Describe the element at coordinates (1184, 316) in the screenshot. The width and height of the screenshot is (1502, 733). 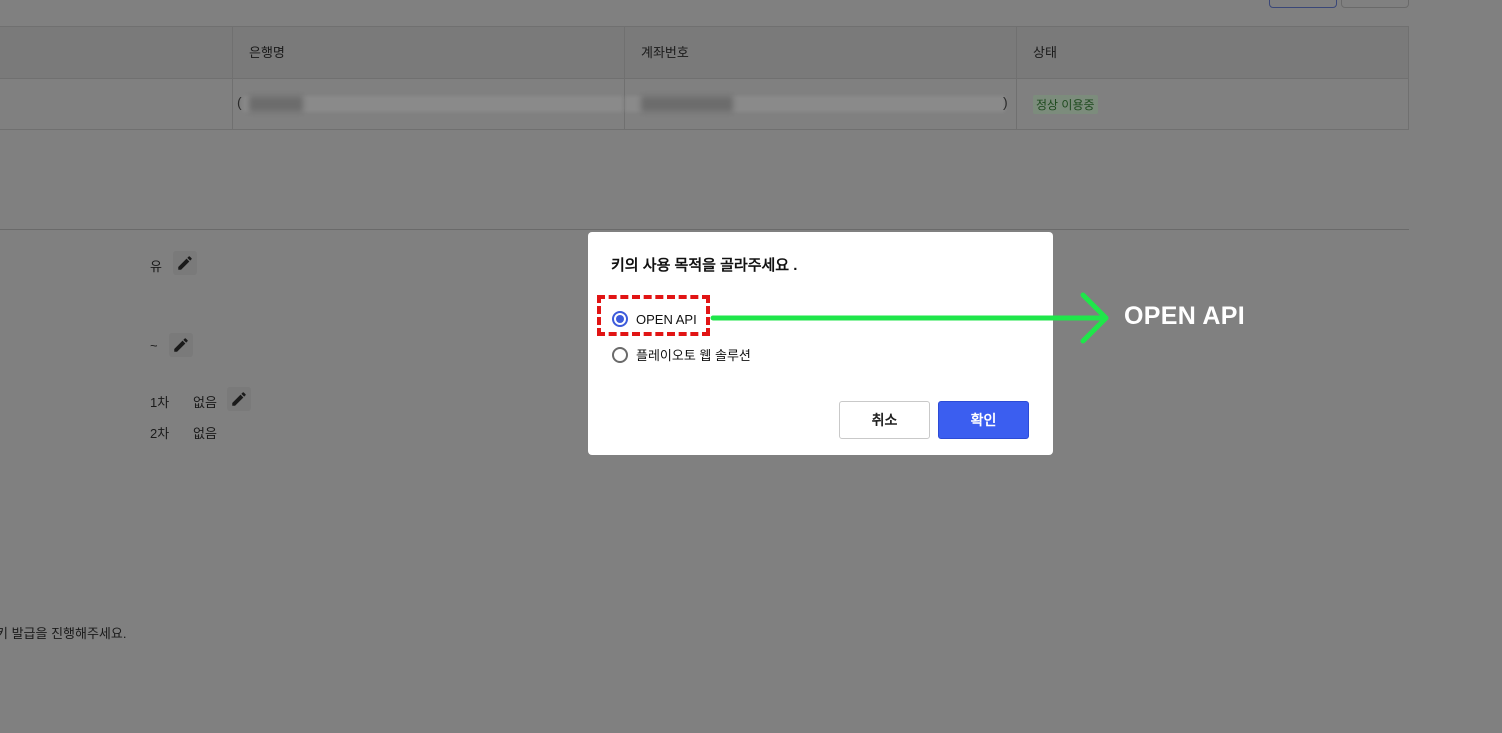
I see `callout-label: OPEN API` at that location.